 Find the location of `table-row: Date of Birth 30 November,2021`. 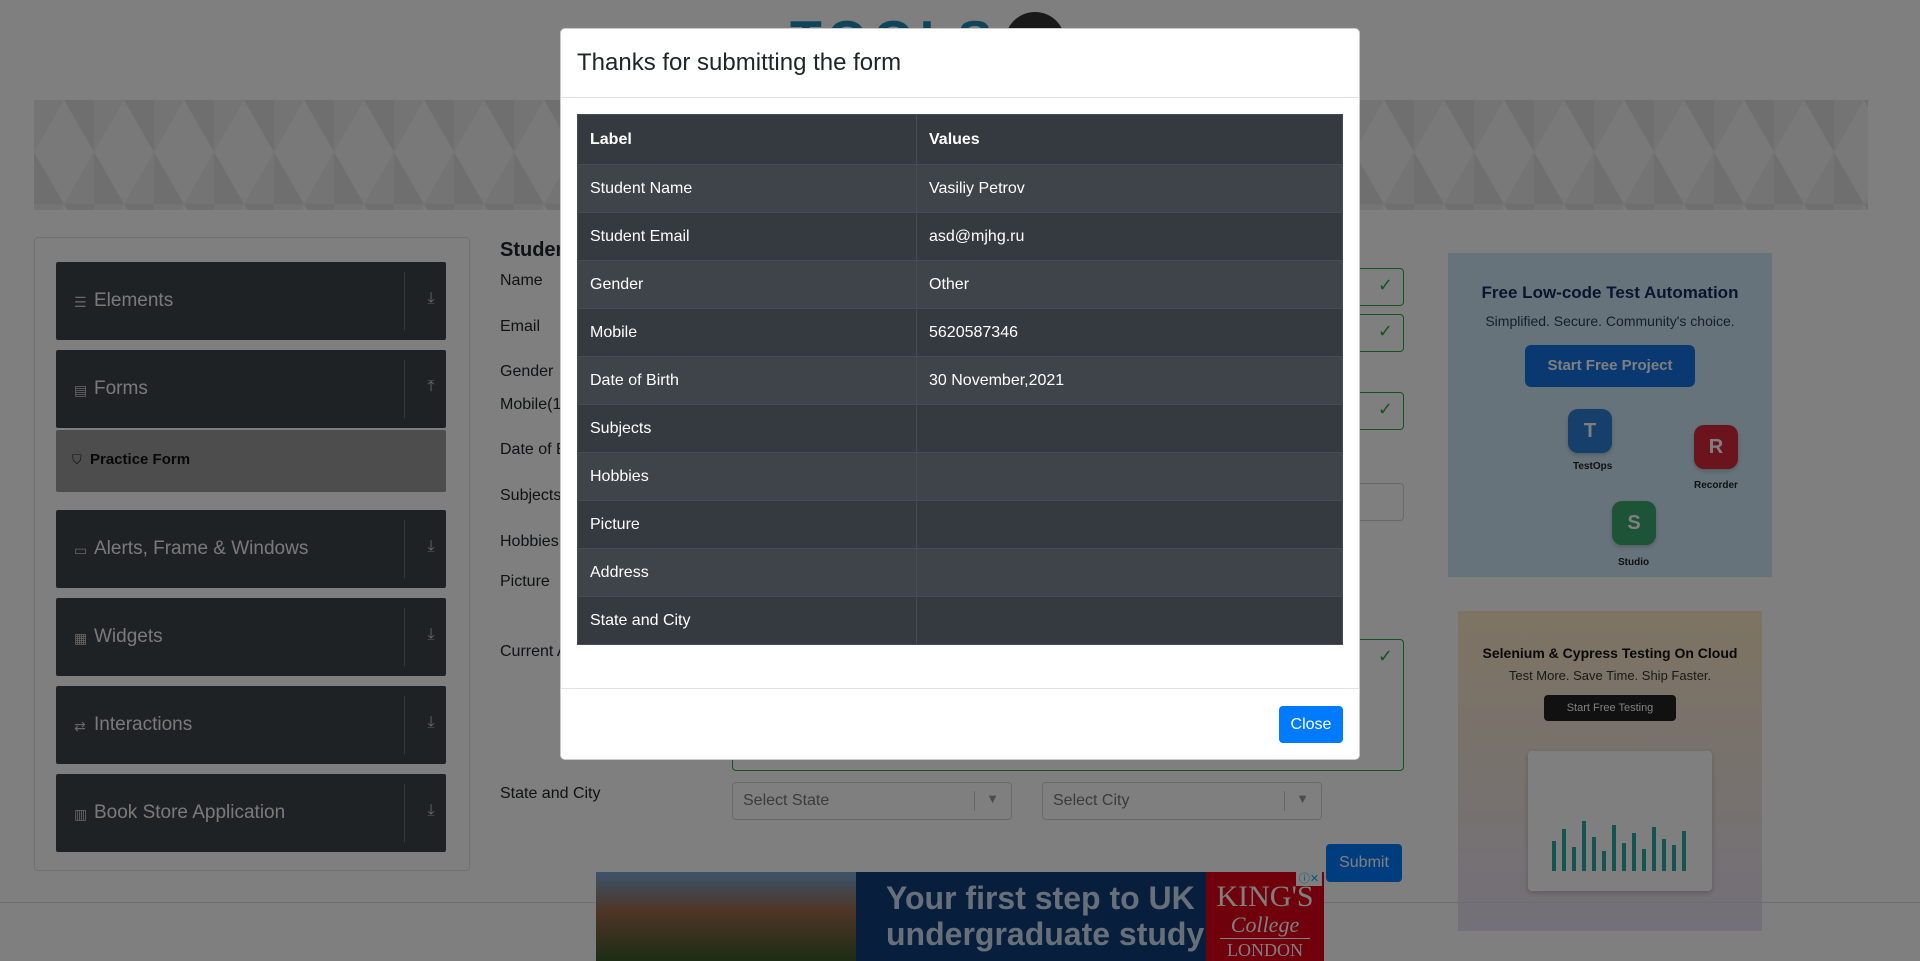

table-row: Date of Birth 30 November,2021 is located at coordinates (960, 380).